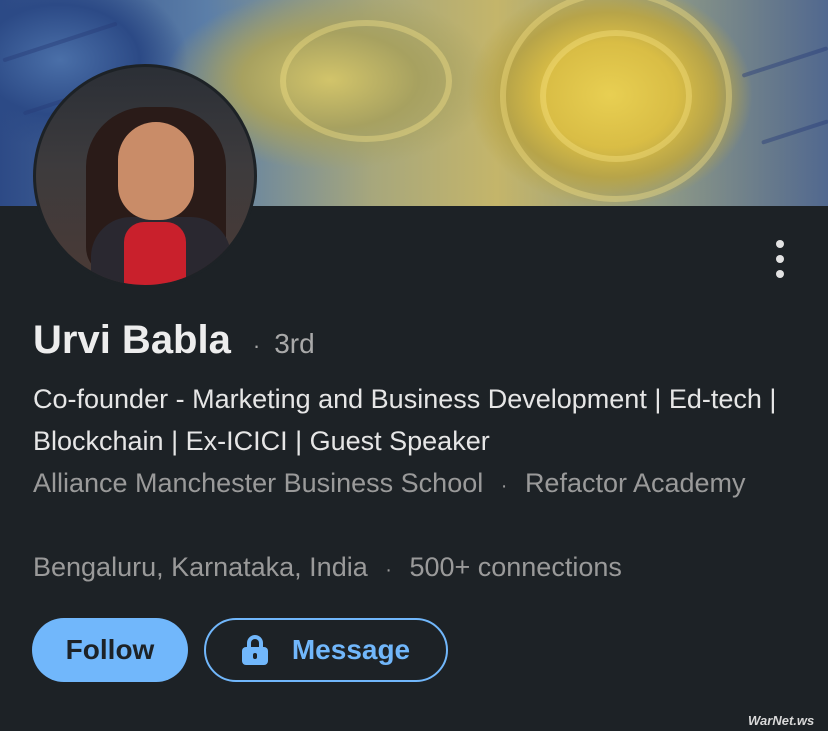 The height and width of the screenshot is (731, 828). What do you see at coordinates (351, 649) in the screenshot?
I see `message-button-label: Message` at bounding box center [351, 649].